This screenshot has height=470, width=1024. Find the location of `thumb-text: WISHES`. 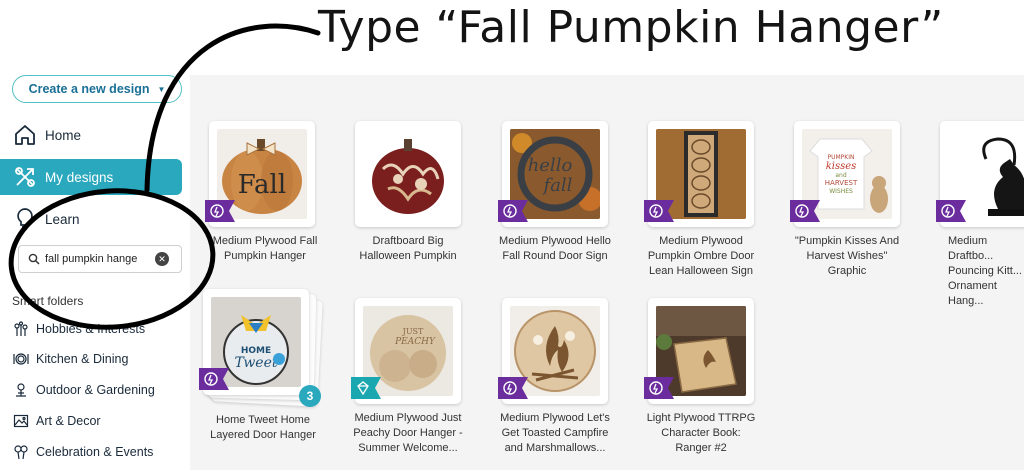

thumb-text: WISHES is located at coordinates (841, 191).